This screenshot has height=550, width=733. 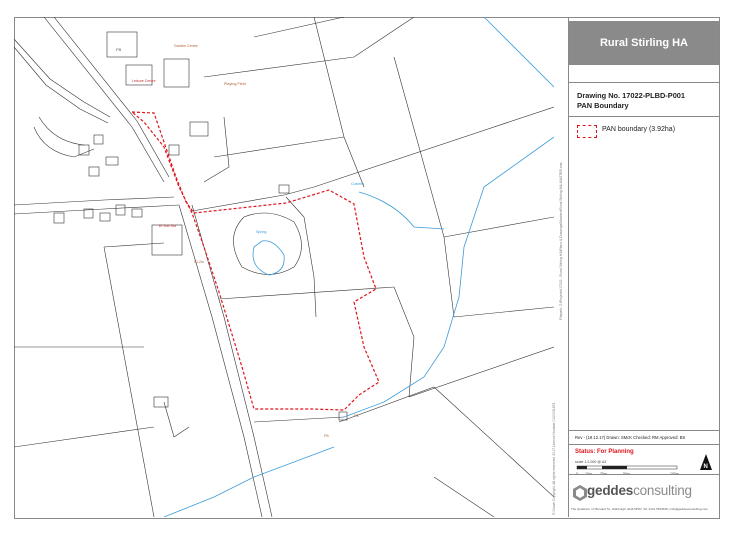 I want to click on logo-word-bold: geddes, so click(x=610, y=490).